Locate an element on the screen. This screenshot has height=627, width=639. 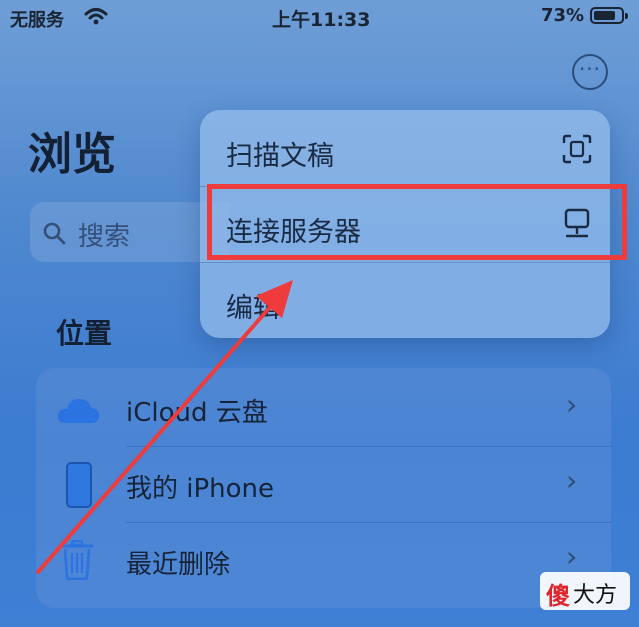
scan-document-icon is located at coordinates (577, 149).